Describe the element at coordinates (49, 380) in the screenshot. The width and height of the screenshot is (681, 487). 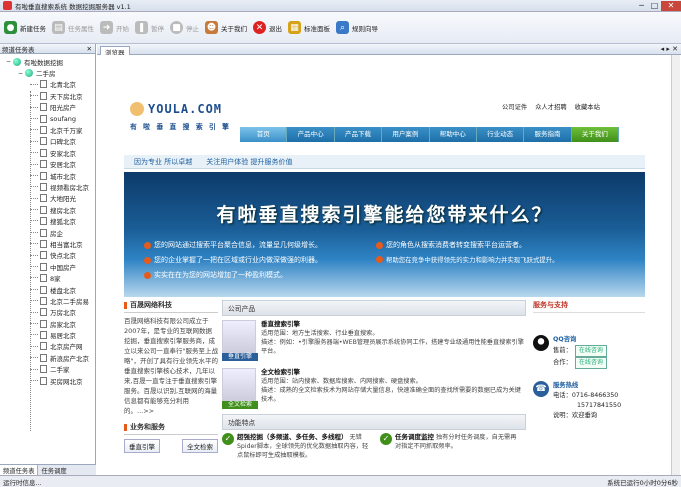
I see `tree-item: 买房网北京` at that location.